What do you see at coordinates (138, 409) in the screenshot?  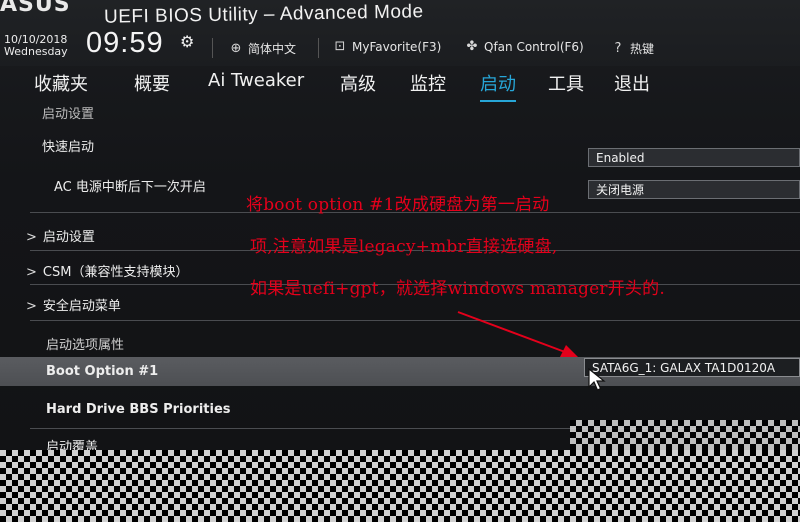 I see `hard-drive-bbs-priorities: Hard Drive BBS Priorities` at bounding box center [138, 409].